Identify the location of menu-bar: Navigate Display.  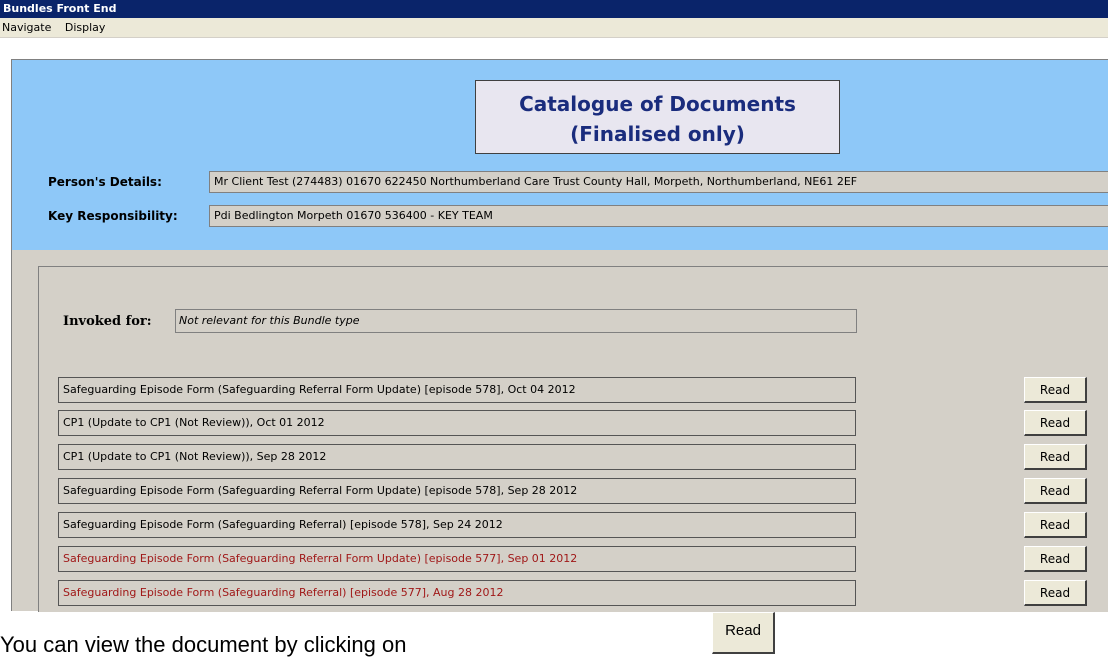
(554, 28).